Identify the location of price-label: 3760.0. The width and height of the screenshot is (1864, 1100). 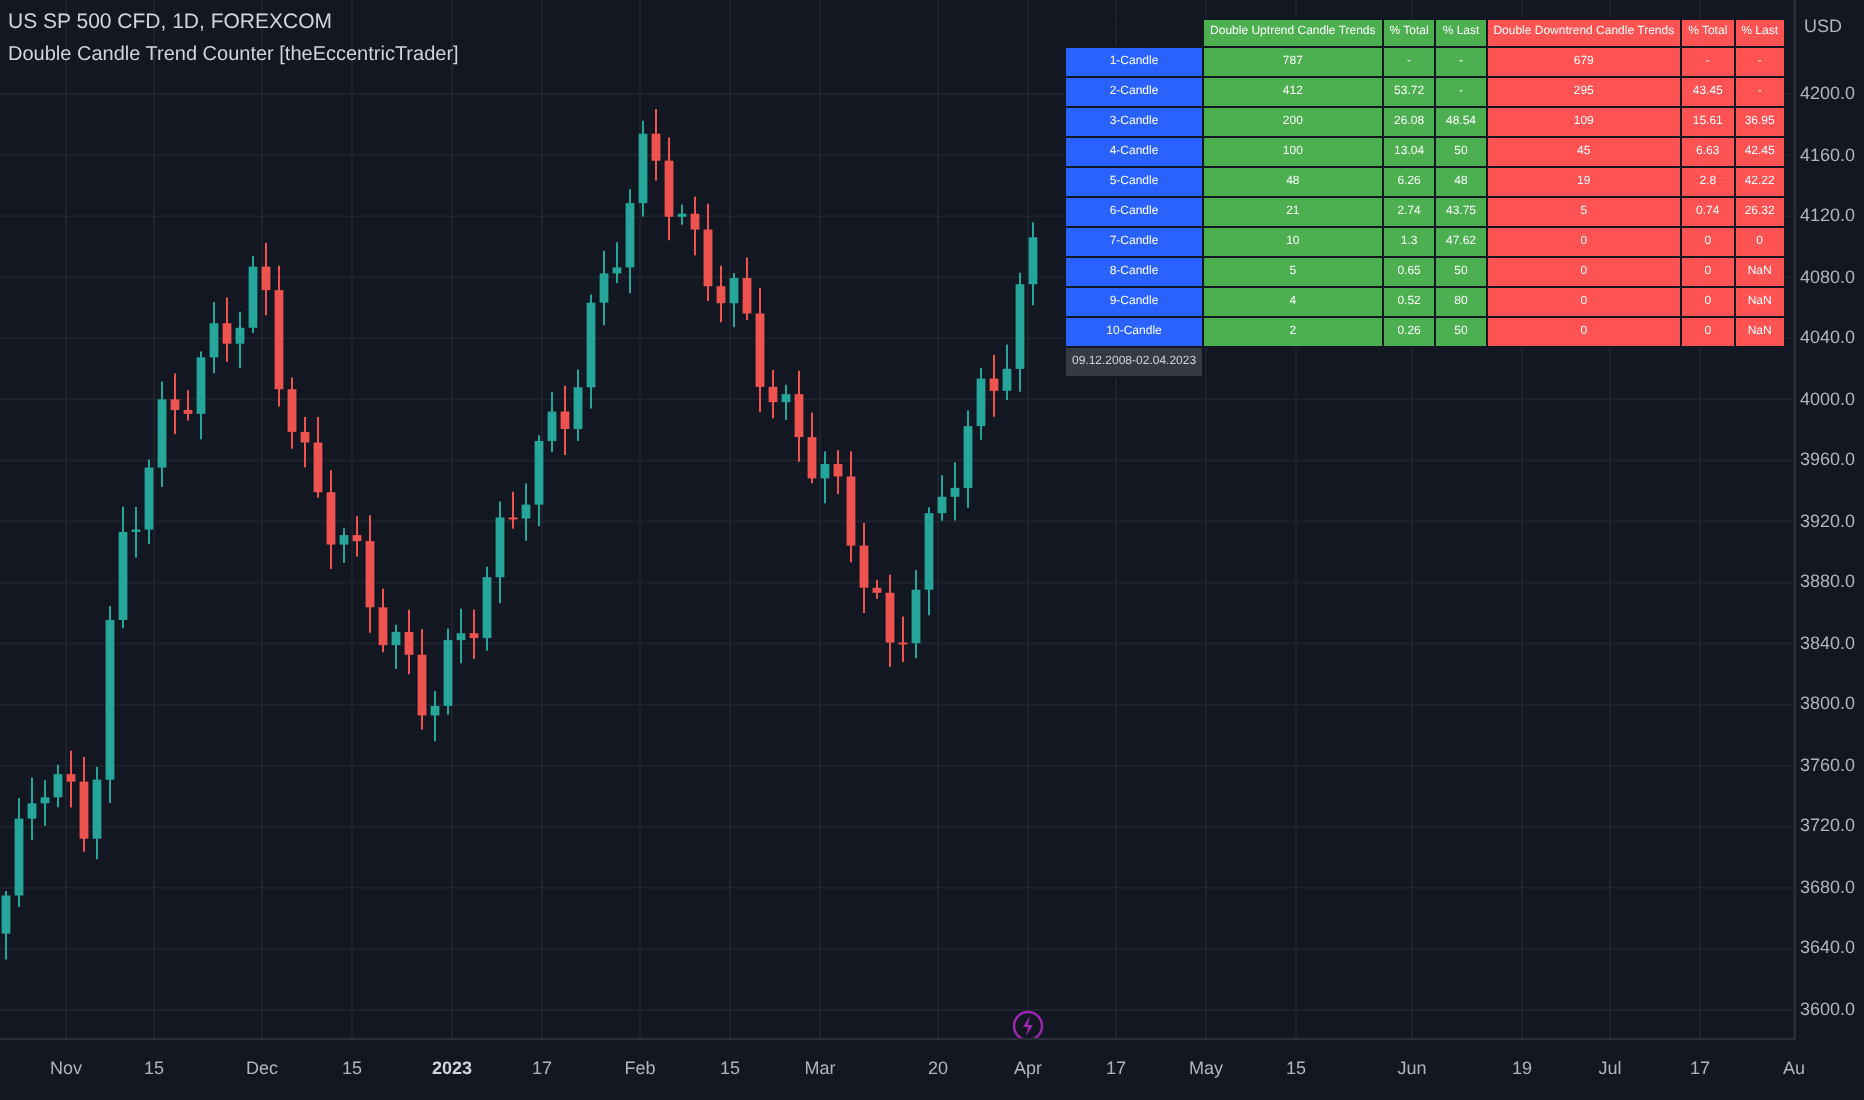
(1828, 765).